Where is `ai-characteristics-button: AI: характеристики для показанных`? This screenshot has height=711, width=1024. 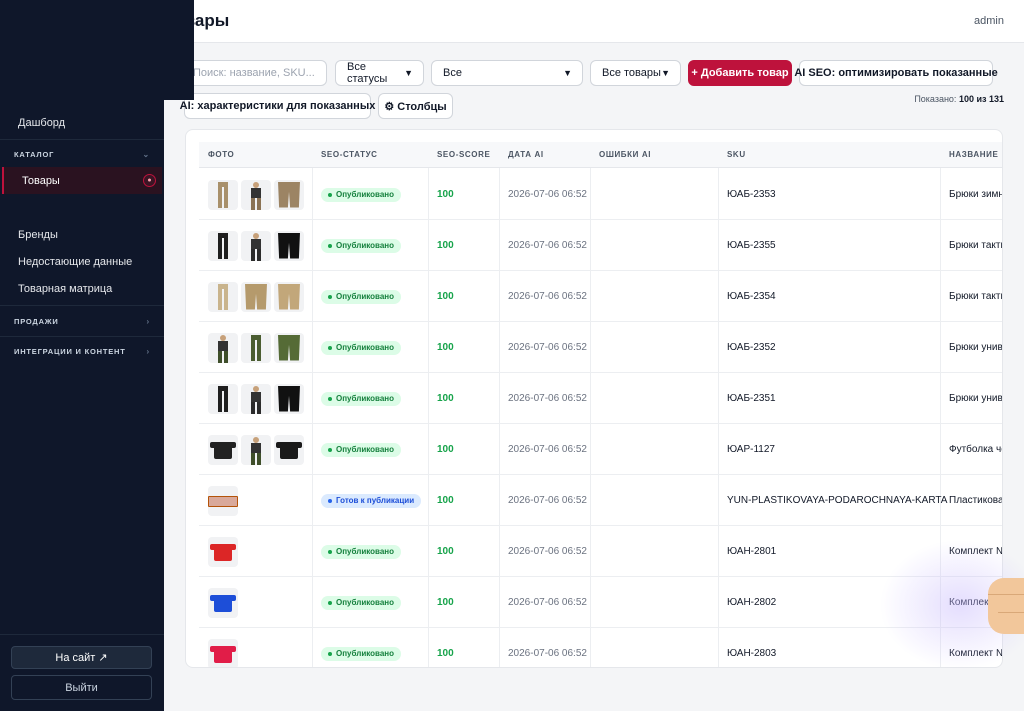 ai-characteristics-button: AI: характеристики для показанных is located at coordinates (277, 106).